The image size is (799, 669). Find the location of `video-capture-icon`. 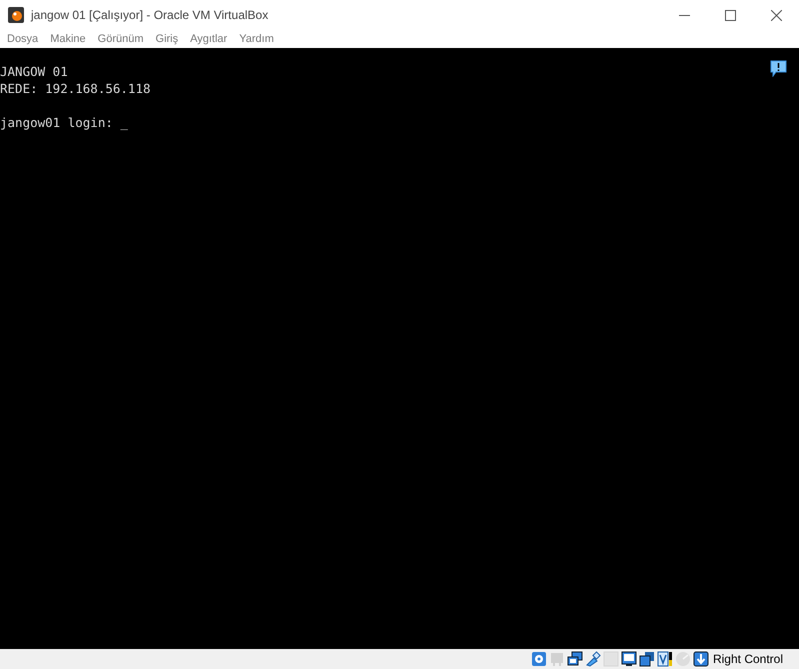

video-capture-icon is located at coordinates (664, 659).